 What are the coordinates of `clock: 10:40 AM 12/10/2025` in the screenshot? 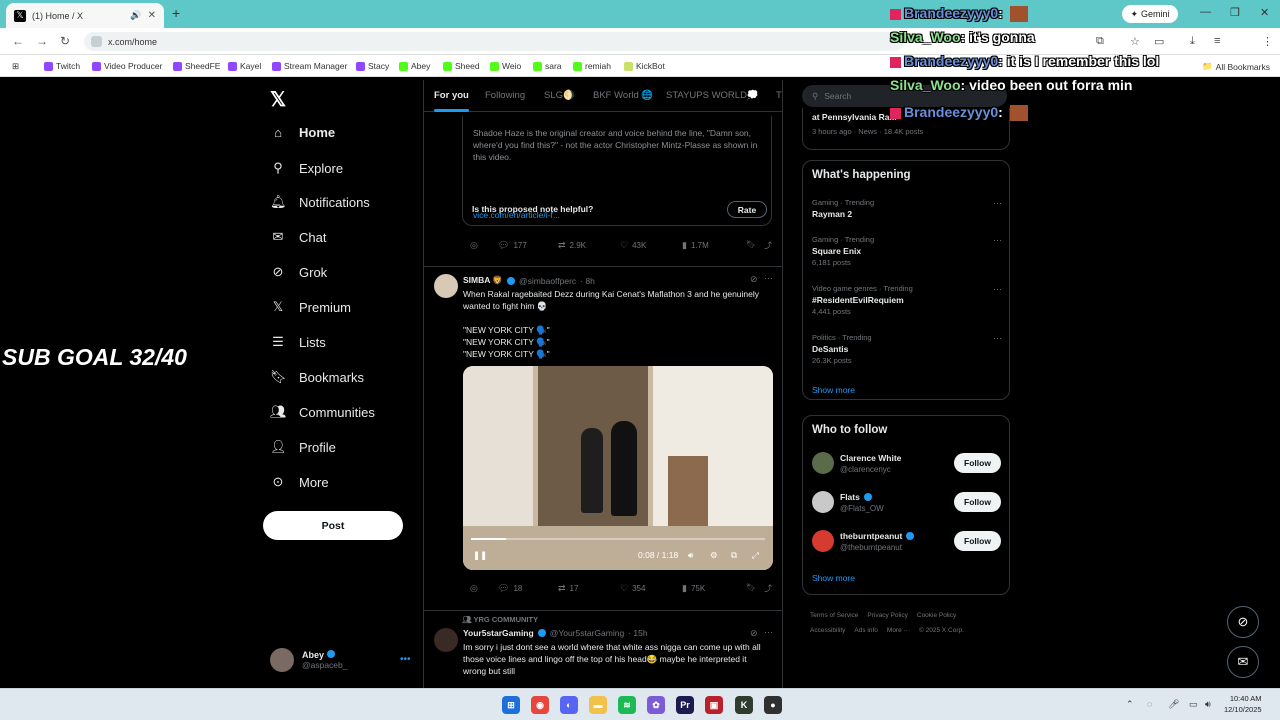 It's located at (1243, 704).